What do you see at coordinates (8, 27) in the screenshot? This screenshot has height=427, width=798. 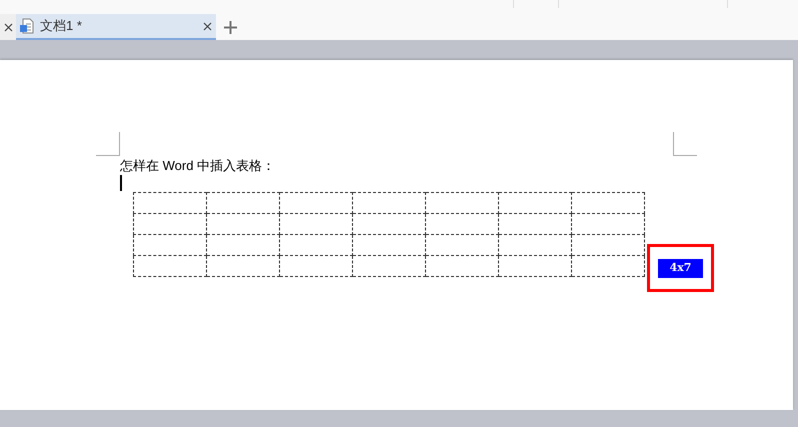 I see `tab-close-icon` at bounding box center [8, 27].